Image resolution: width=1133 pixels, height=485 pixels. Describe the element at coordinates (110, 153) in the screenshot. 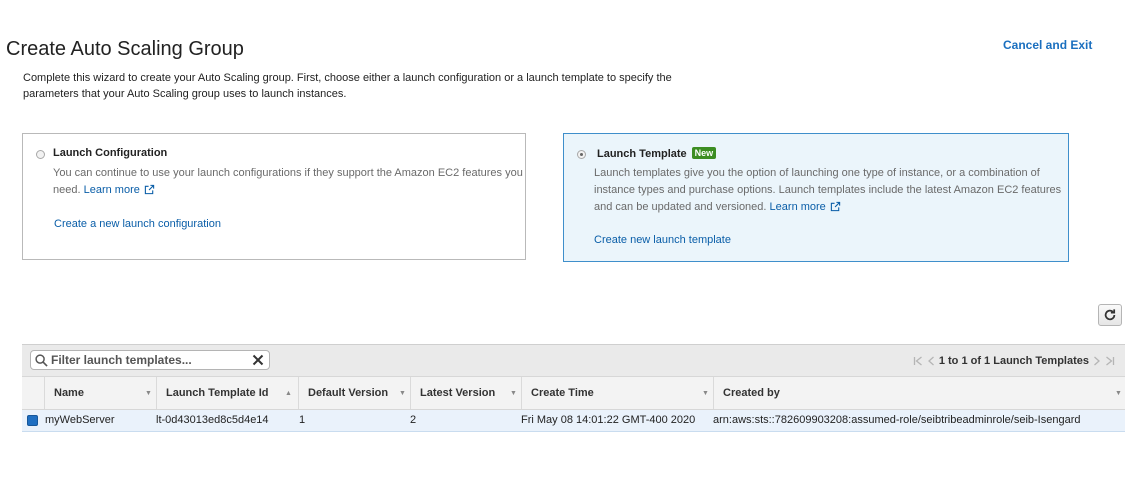

I see `launch-configuration-title: Launch Configuration` at that location.